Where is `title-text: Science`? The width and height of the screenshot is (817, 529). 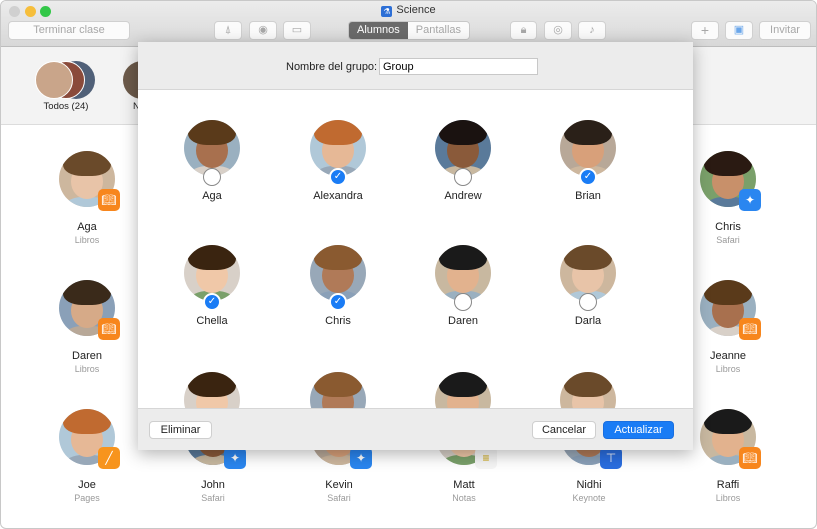 title-text: Science is located at coordinates (416, 10).